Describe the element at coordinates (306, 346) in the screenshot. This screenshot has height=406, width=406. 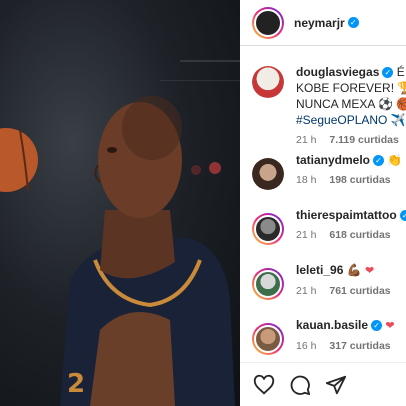
I see `comment-time: 16 h` at that location.